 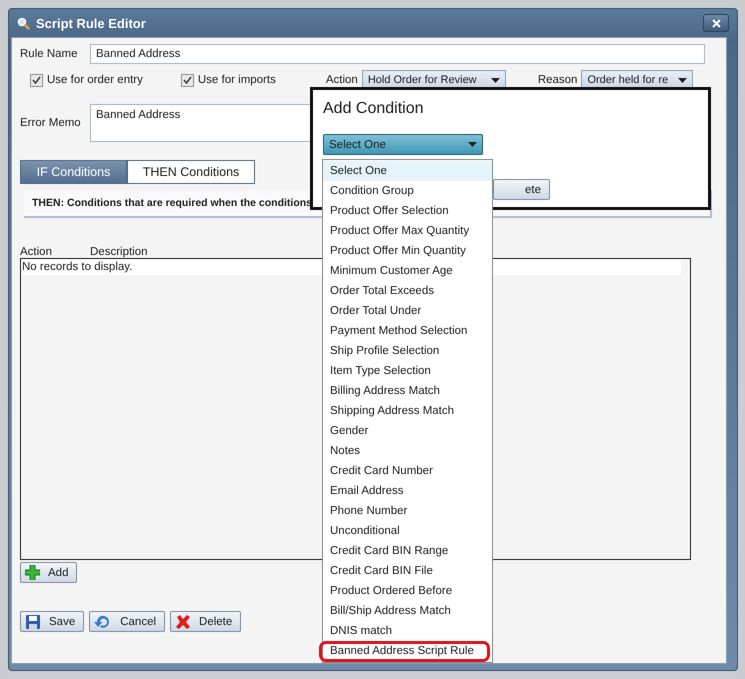 I want to click on plus-icon, so click(x=32, y=572).